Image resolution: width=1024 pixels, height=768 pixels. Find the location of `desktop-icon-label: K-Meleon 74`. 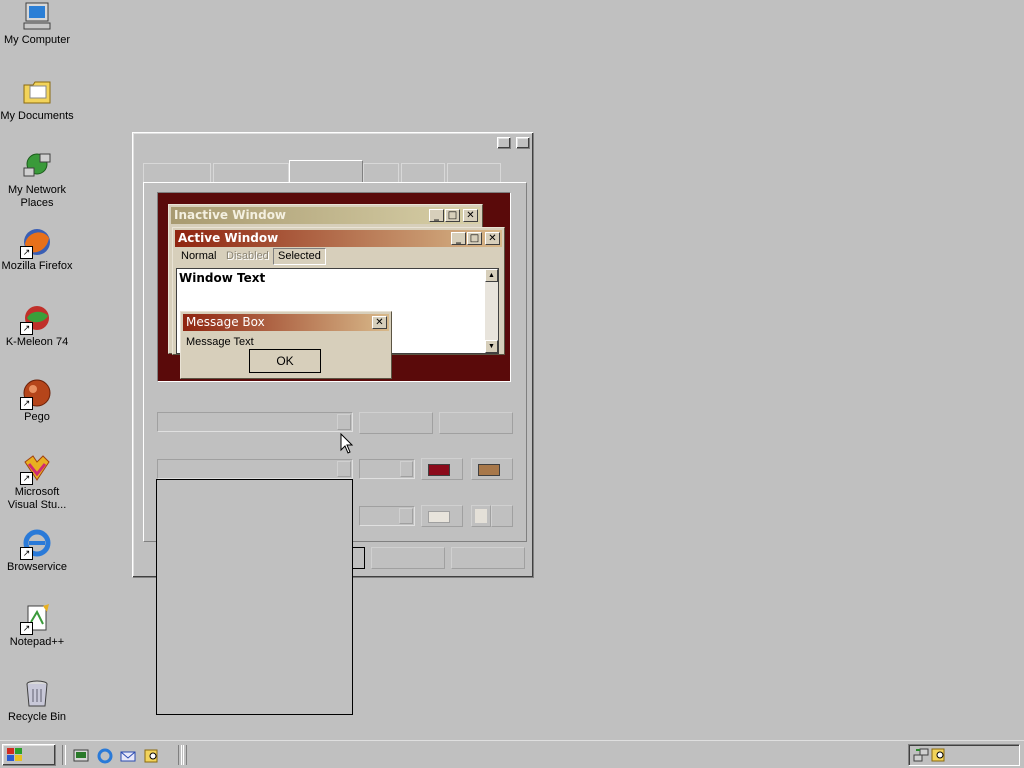

desktop-icon-label: K-Meleon 74 is located at coordinates (37, 342).